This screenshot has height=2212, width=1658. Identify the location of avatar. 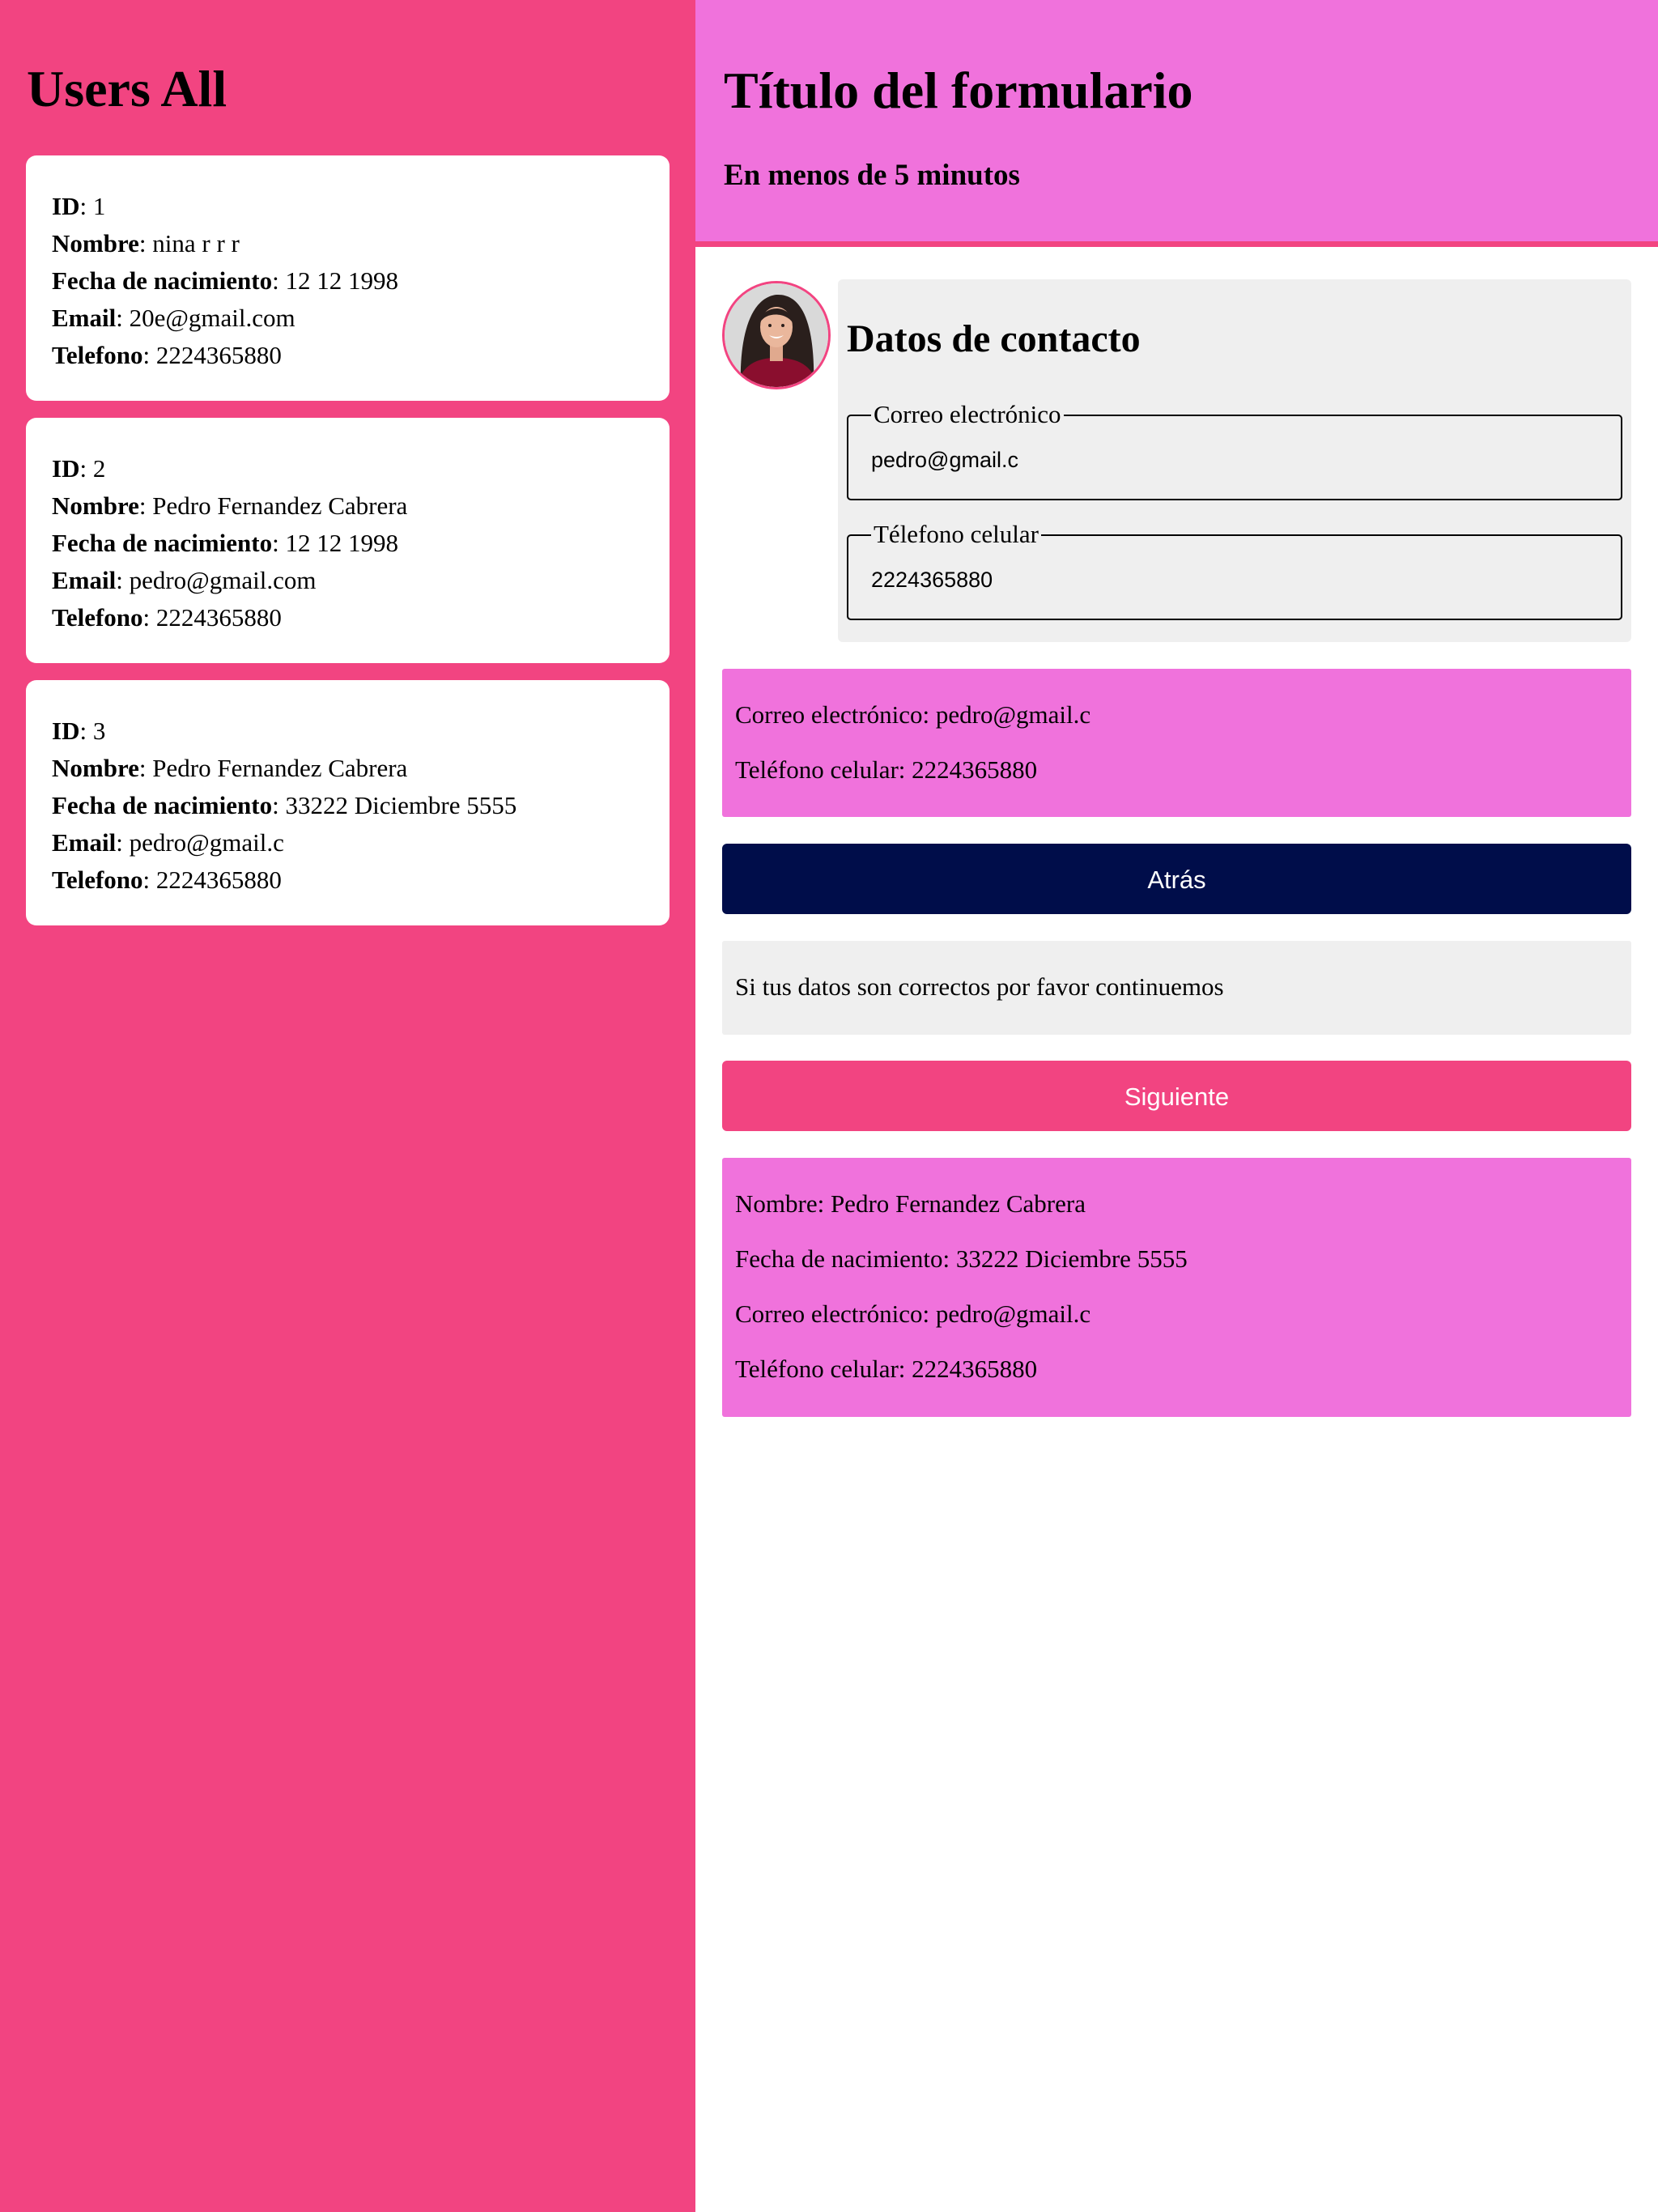
(776, 335).